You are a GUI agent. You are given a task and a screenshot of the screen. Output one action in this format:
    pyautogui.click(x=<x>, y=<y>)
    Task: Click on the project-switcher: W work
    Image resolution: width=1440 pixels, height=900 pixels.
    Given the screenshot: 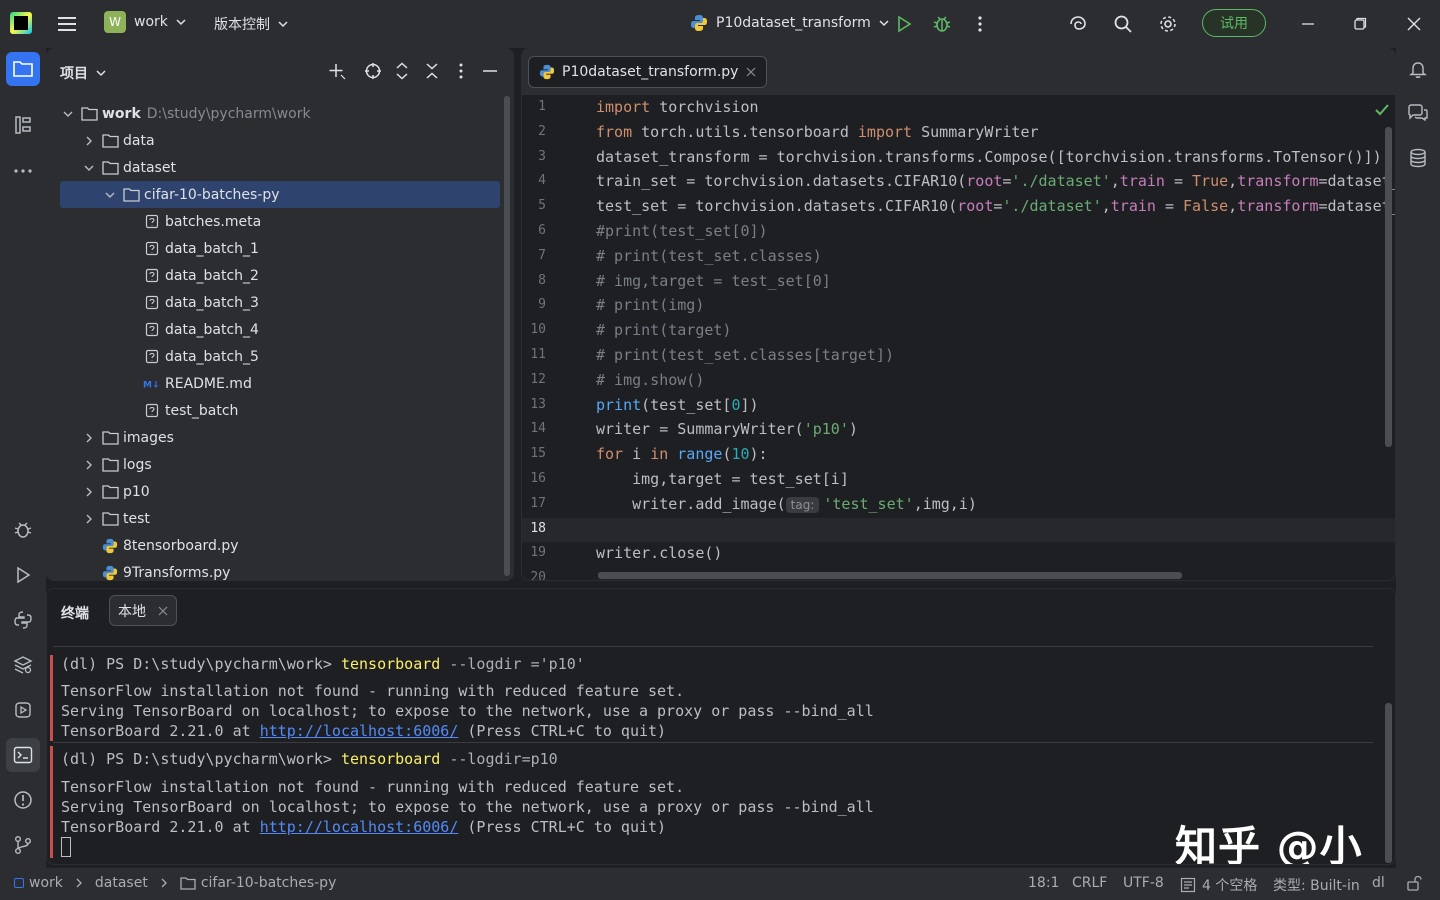 What is the action you would take?
    pyautogui.click(x=146, y=22)
    